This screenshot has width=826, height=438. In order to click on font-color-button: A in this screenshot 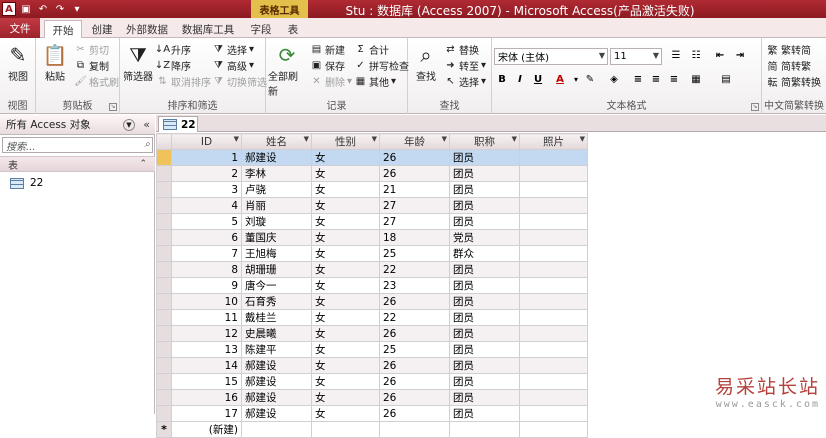, I will do `click(560, 79)`.